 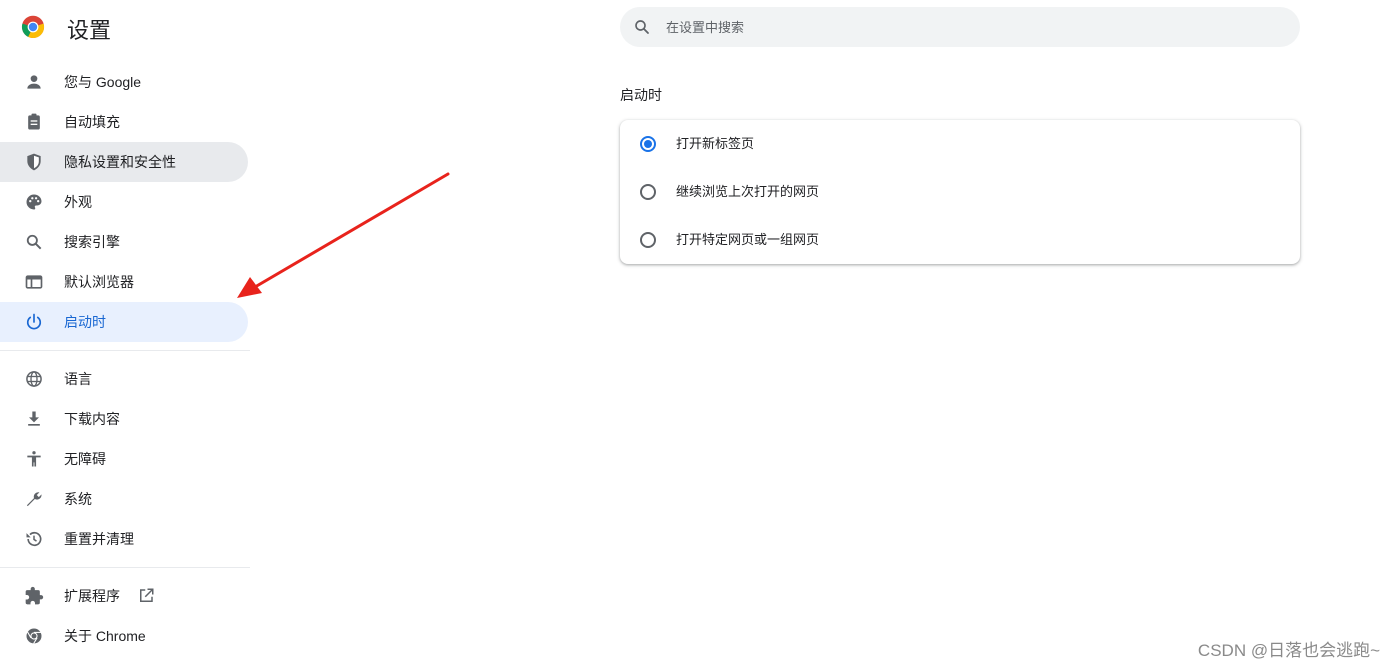 What do you see at coordinates (124, 596) in the screenshot?
I see `sidebar-item-extensions: 扩展程序` at bounding box center [124, 596].